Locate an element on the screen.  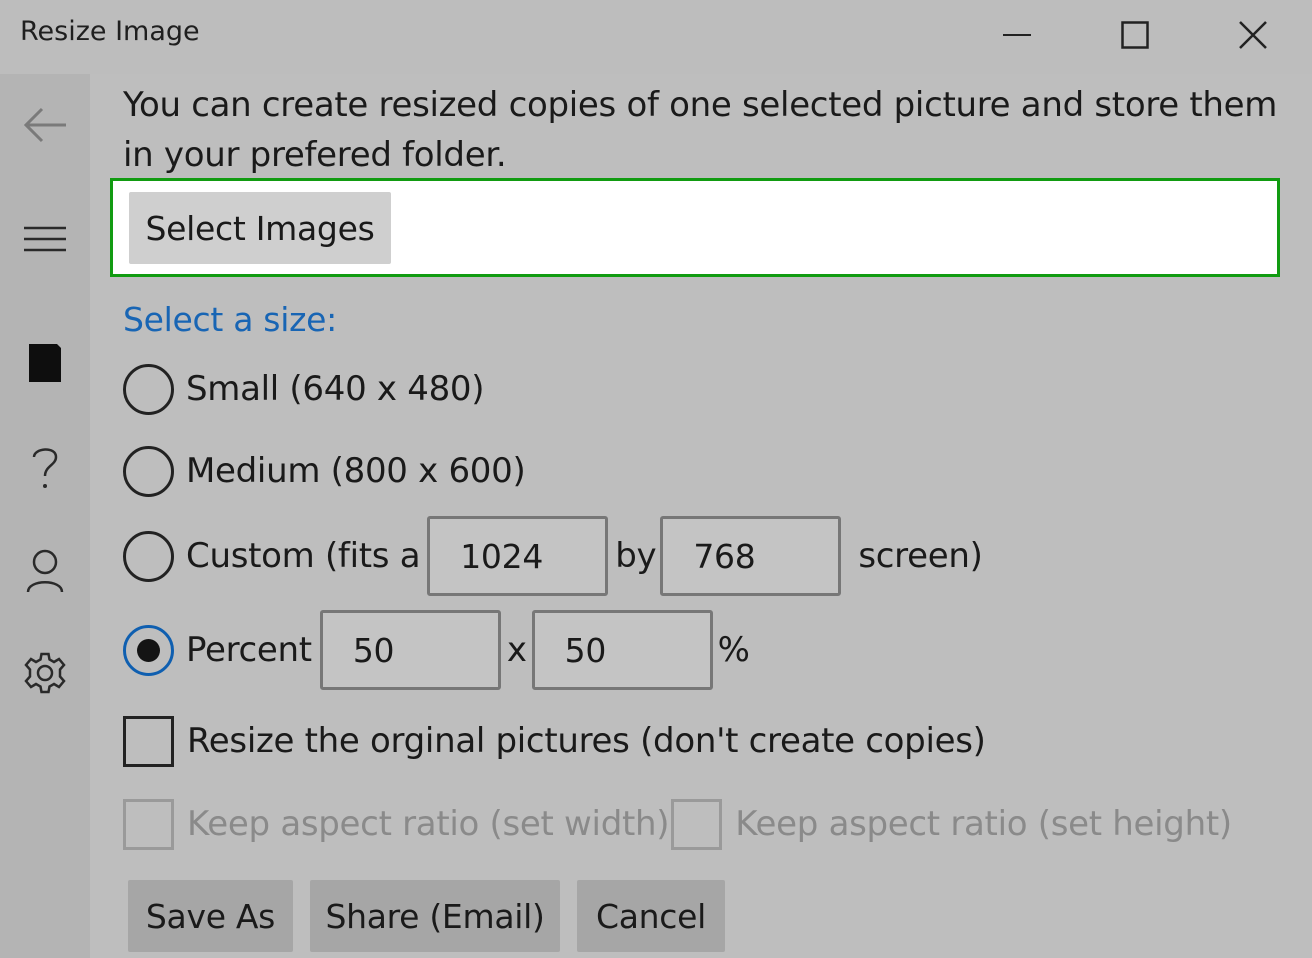
radio-custom is located at coordinates (148, 556).